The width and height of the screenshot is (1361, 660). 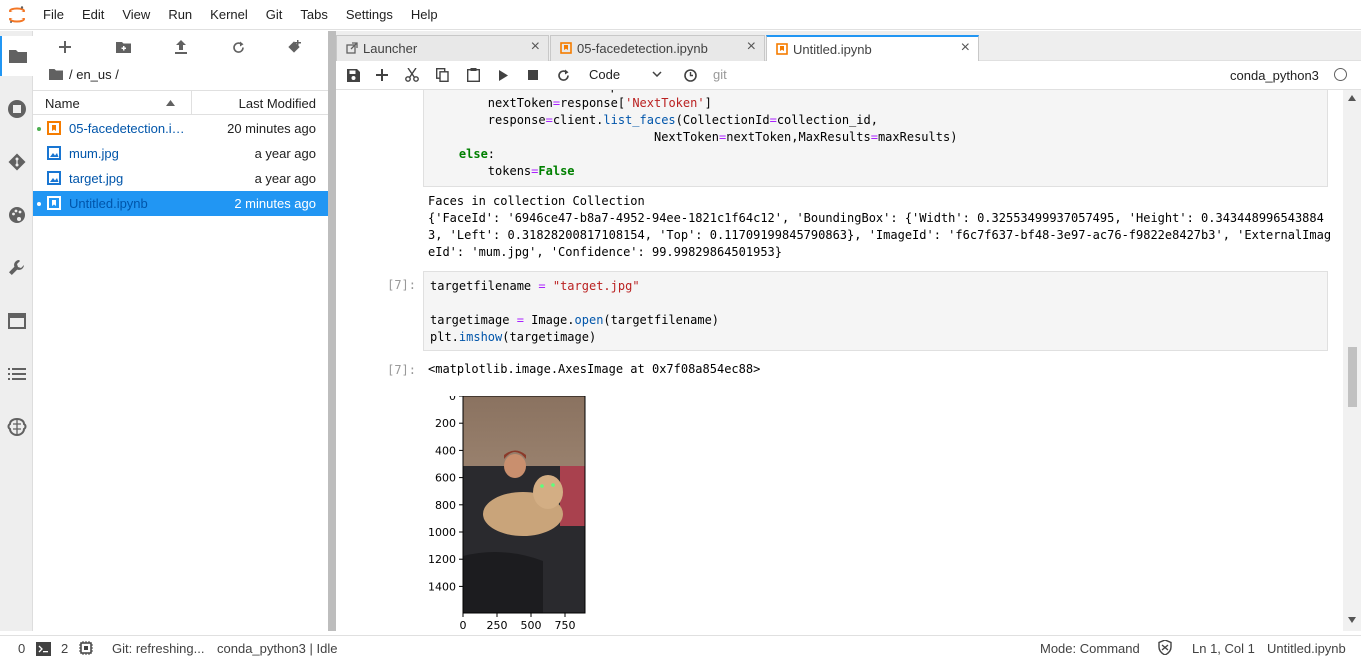 What do you see at coordinates (277, 103) in the screenshot?
I see `modified-column-header: Last Modified` at bounding box center [277, 103].